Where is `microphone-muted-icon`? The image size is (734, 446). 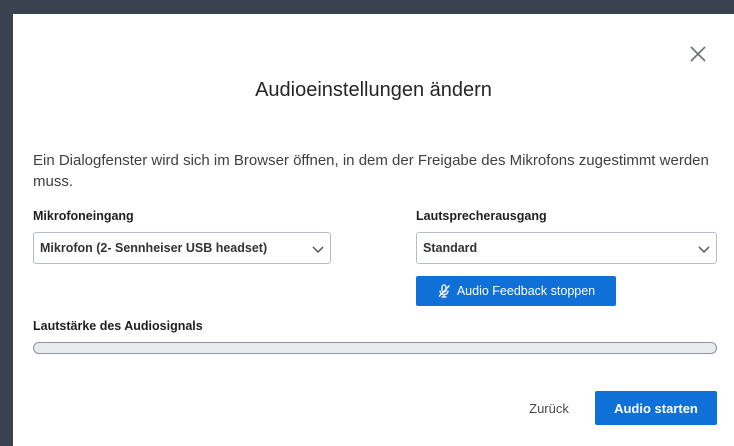
microphone-muted-icon is located at coordinates (444, 291).